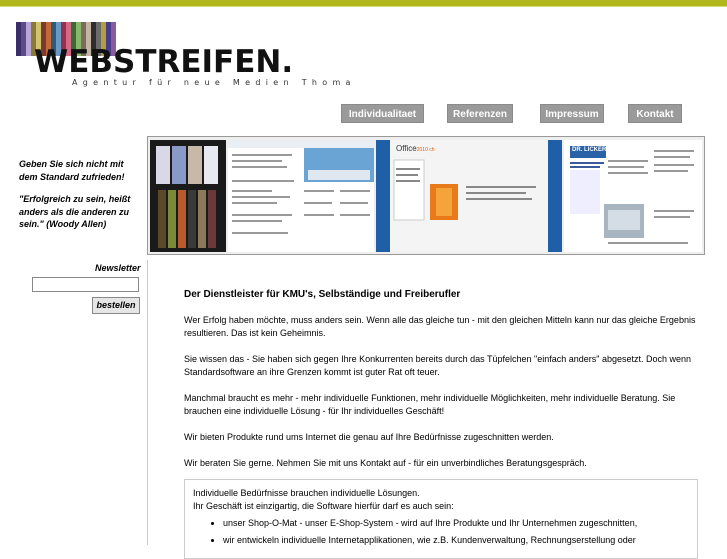 This screenshot has width=727, height=559. Describe the element at coordinates (118, 268) in the screenshot. I see `newsletter-label: Newsletter` at that location.